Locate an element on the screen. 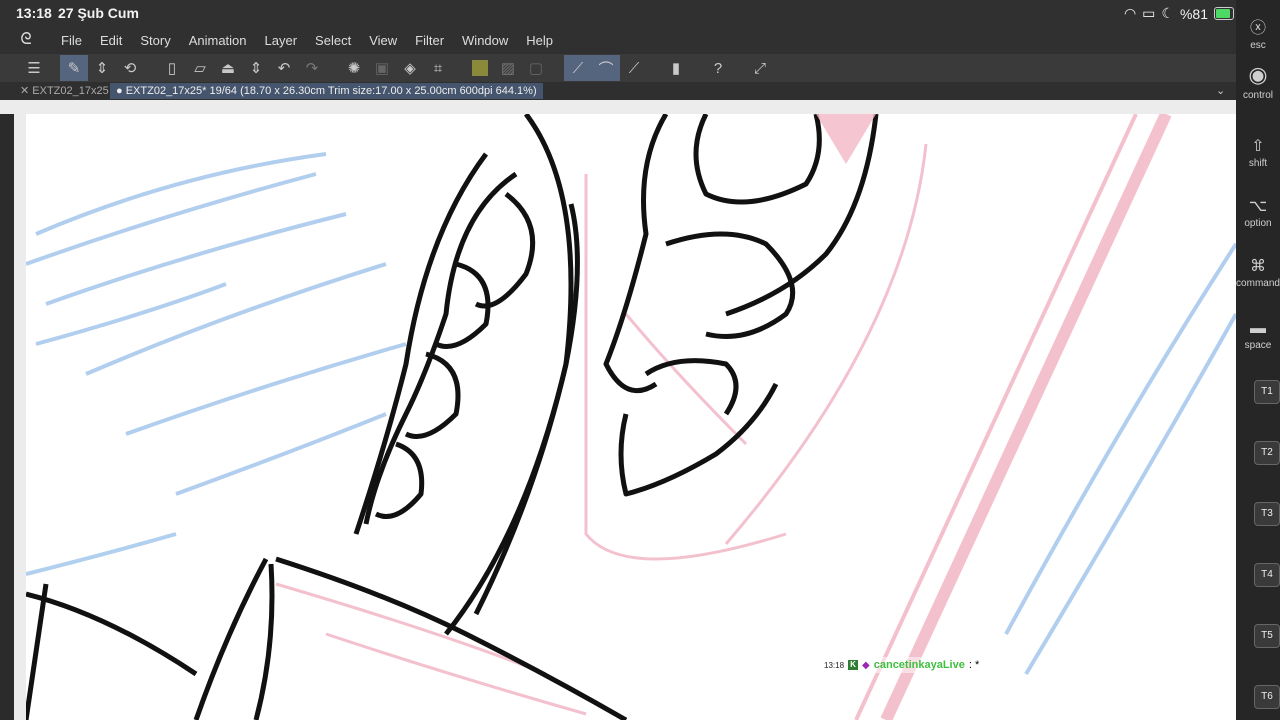 This screenshot has height=720, width=1280. chat-message: : * is located at coordinates (974, 665).